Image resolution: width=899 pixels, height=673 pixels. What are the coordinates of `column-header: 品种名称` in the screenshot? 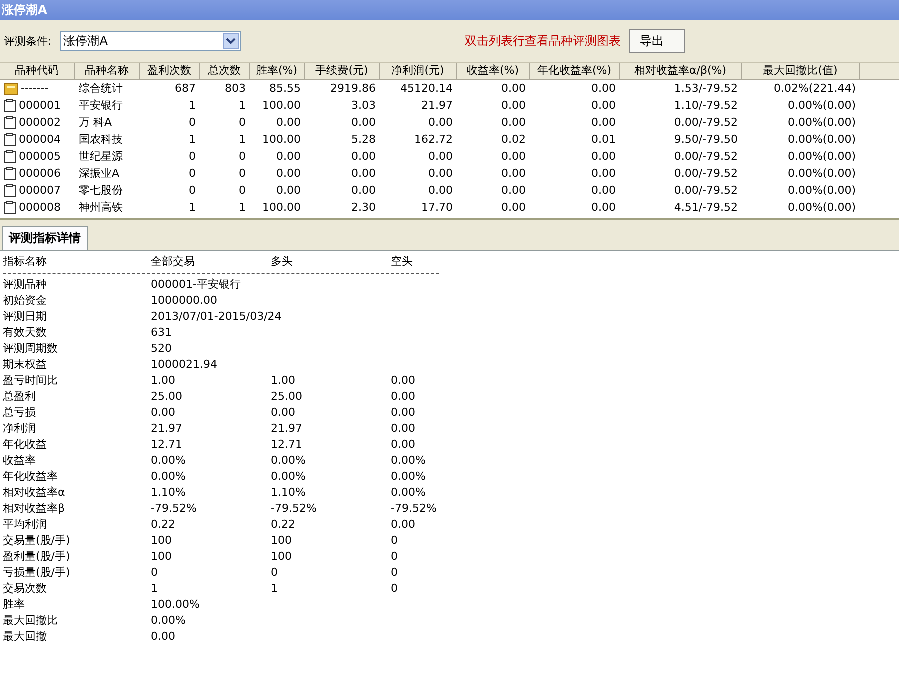 It's located at (107, 71).